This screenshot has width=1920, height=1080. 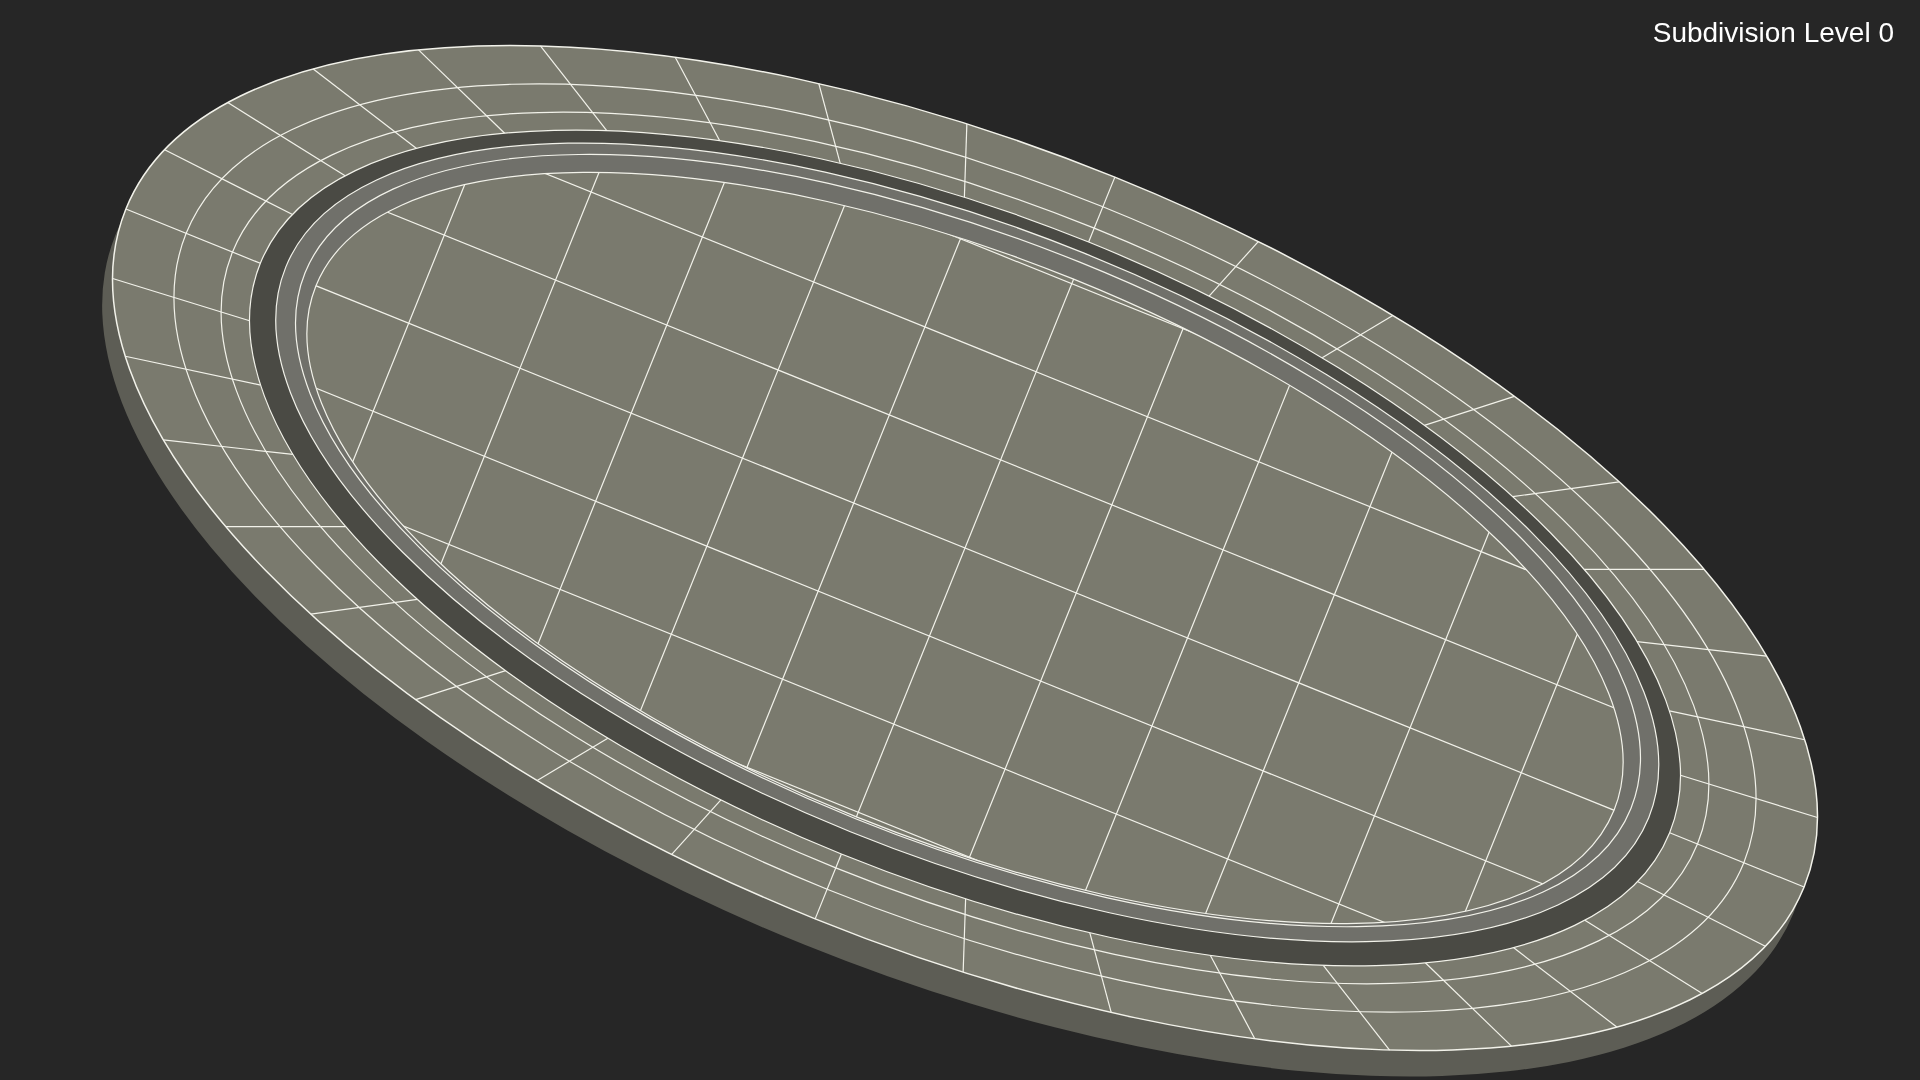 What do you see at coordinates (1773, 33) in the screenshot?
I see `subdivision-level-label: Subdivision Level 0` at bounding box center [1773, 33].